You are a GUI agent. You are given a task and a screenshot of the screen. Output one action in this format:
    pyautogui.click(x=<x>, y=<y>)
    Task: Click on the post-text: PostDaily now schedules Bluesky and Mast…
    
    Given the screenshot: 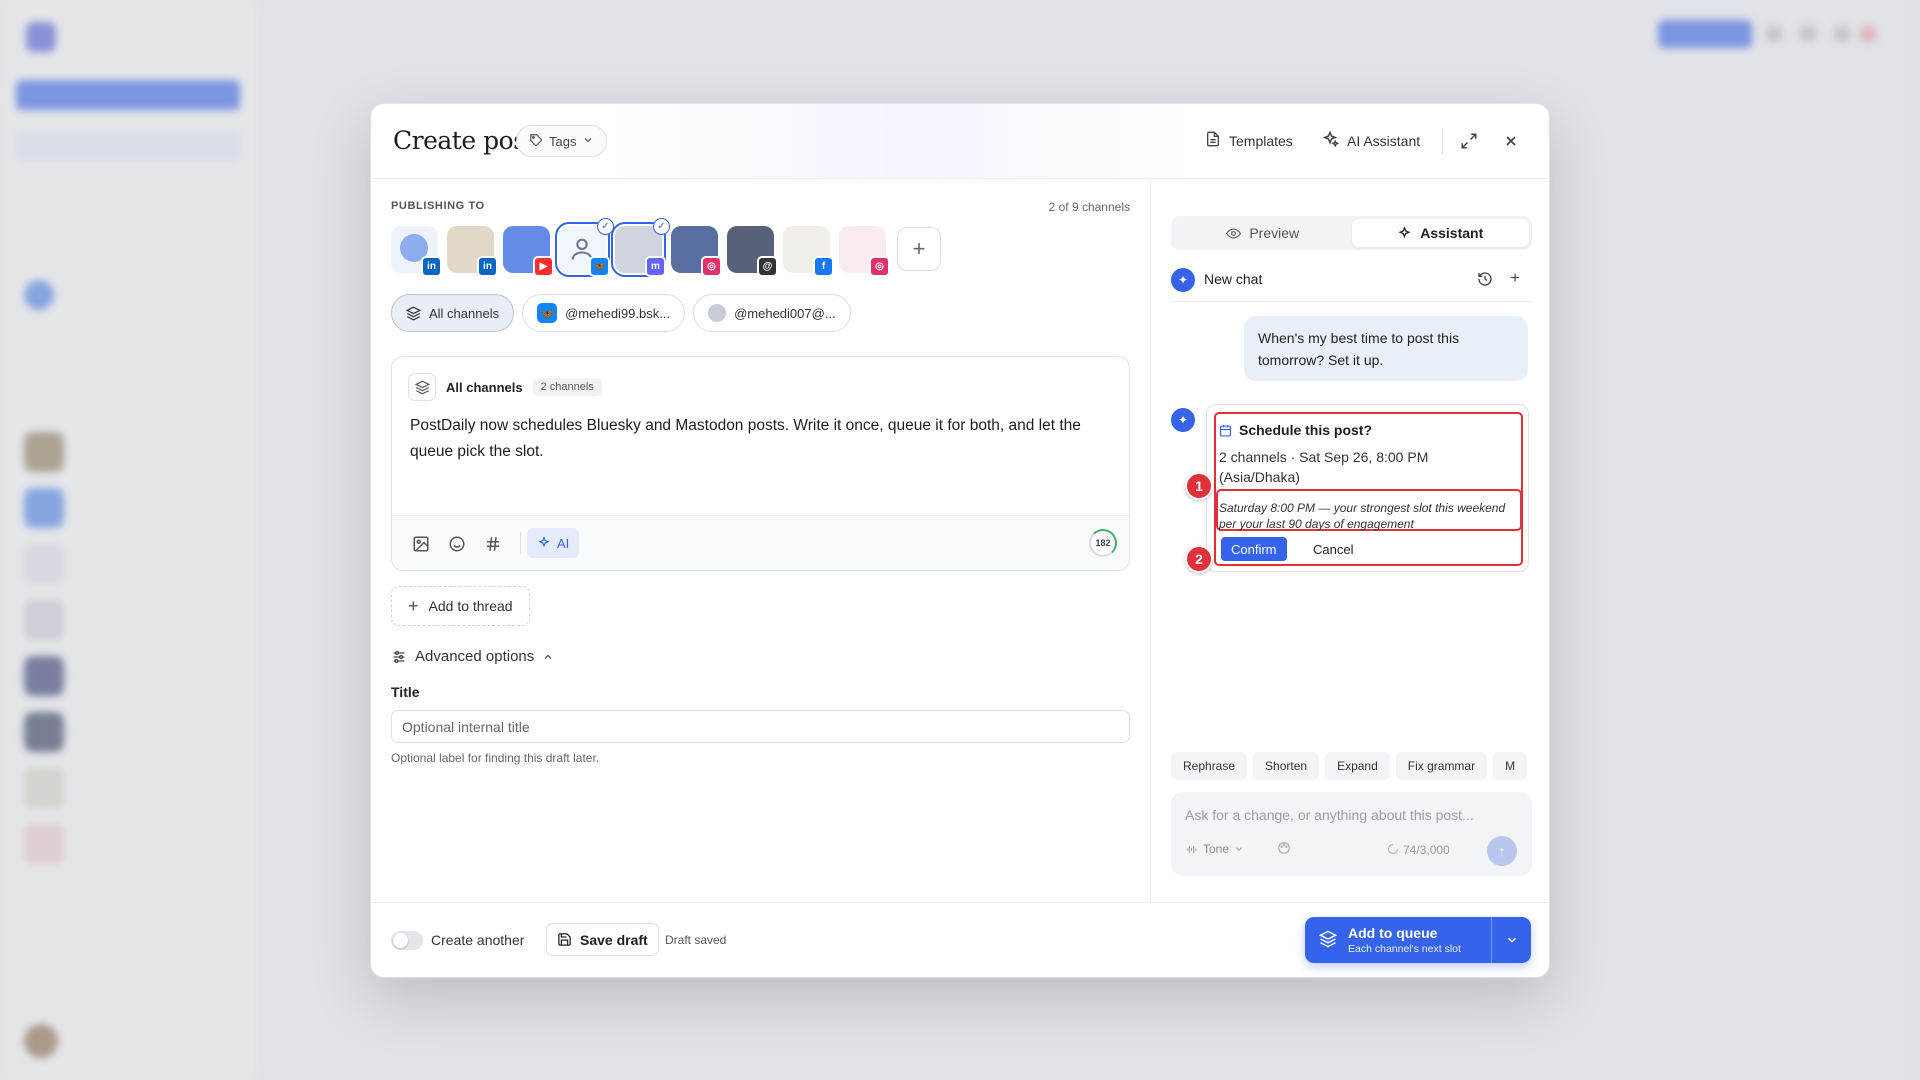 What is the action you would take?
    pyautogui.click(x=760, y=439)
    